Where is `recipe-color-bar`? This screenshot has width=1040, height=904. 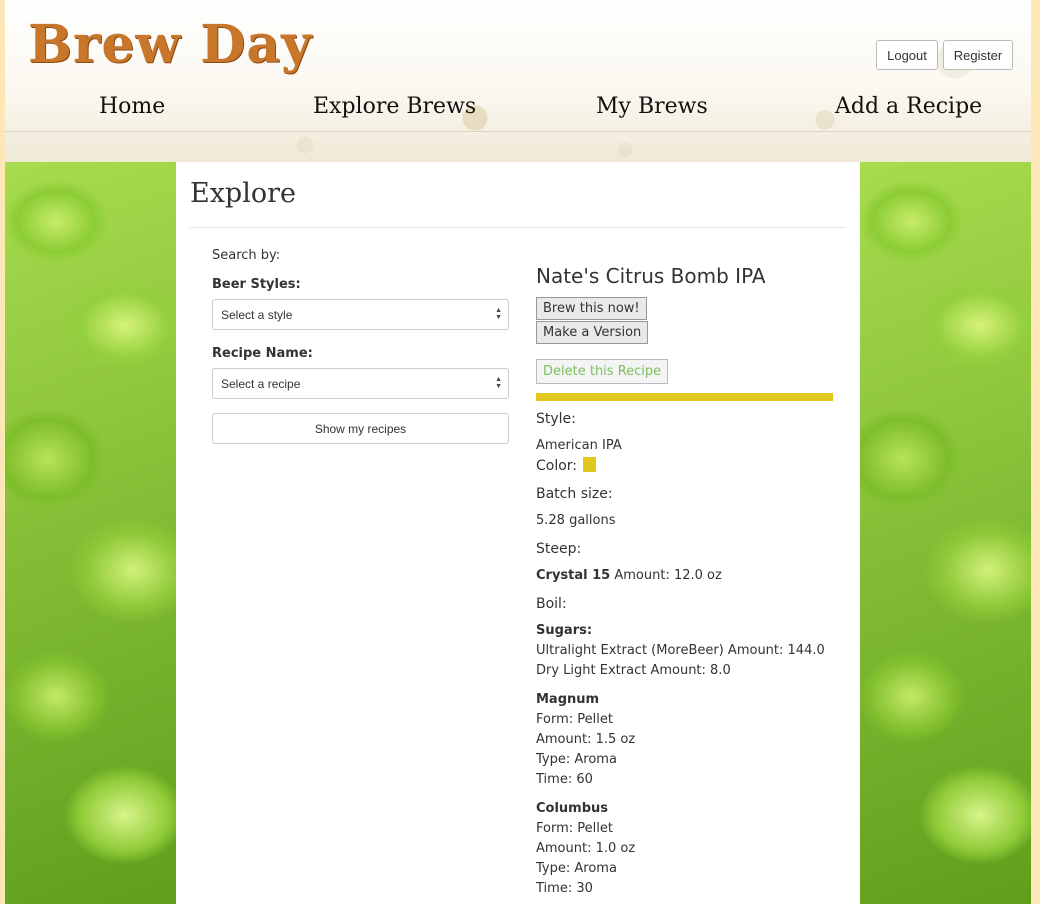
recipe-color-bar is located at coordinates (684, 397).